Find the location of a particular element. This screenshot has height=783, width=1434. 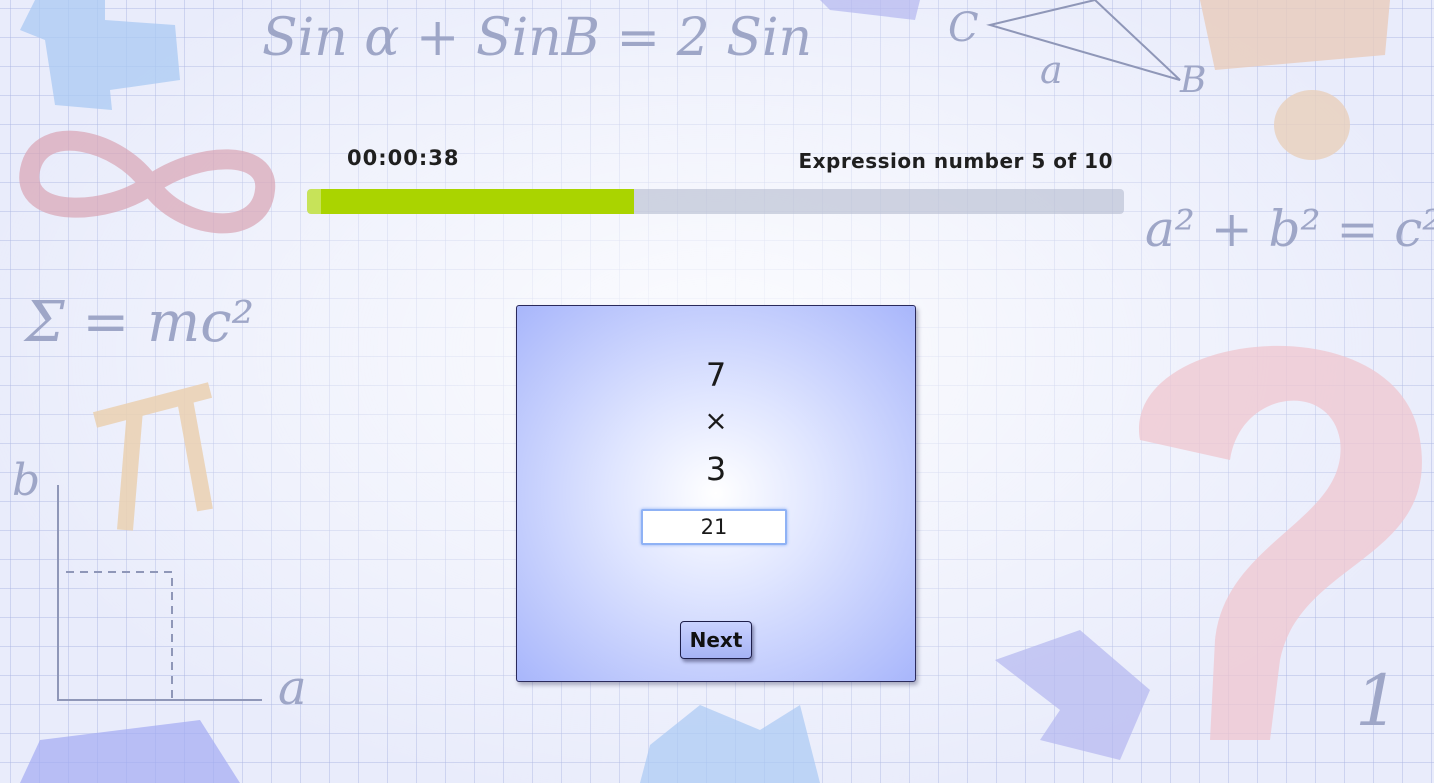

formula-sine: Sin α + SinB = 2 Sin is located at coordinates (537, 38).